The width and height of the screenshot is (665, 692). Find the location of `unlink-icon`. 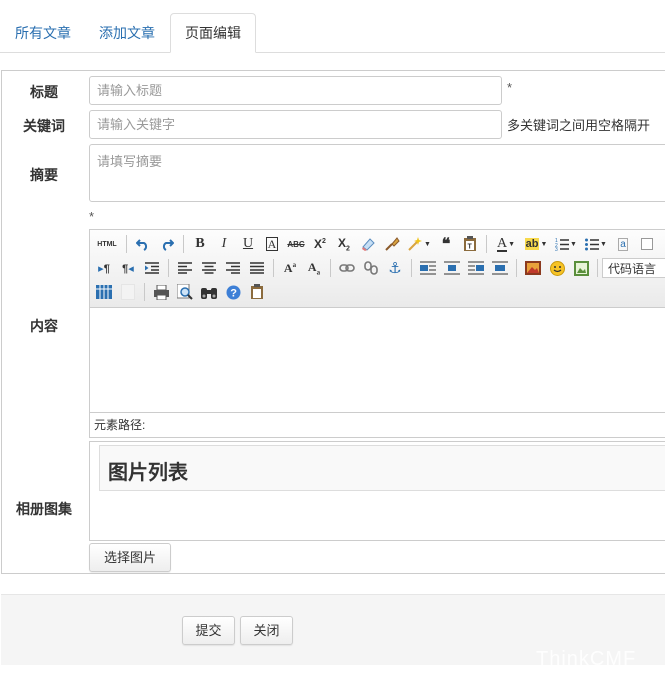

unlink-icon is located at coordinates (371, 268).